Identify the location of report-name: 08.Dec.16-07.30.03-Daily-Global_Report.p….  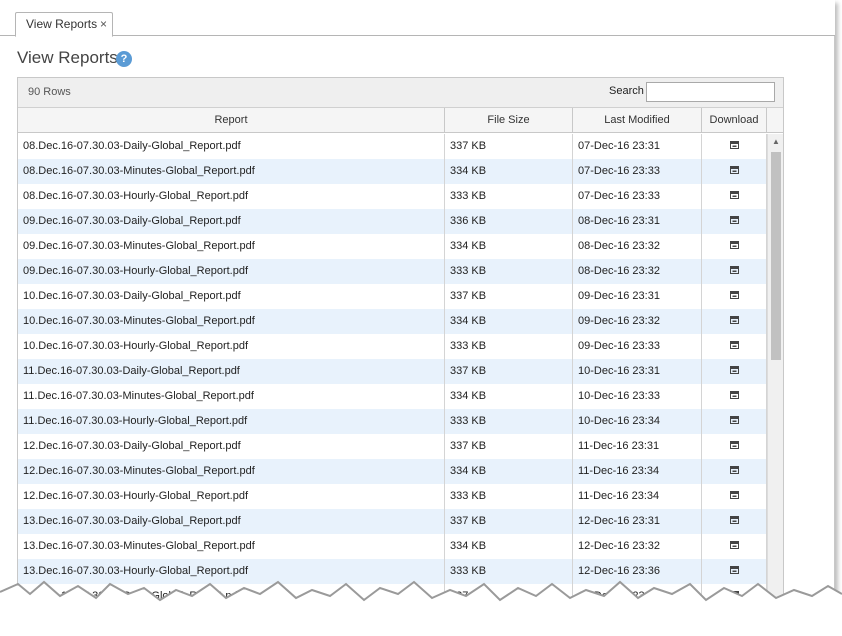
(231, 146).